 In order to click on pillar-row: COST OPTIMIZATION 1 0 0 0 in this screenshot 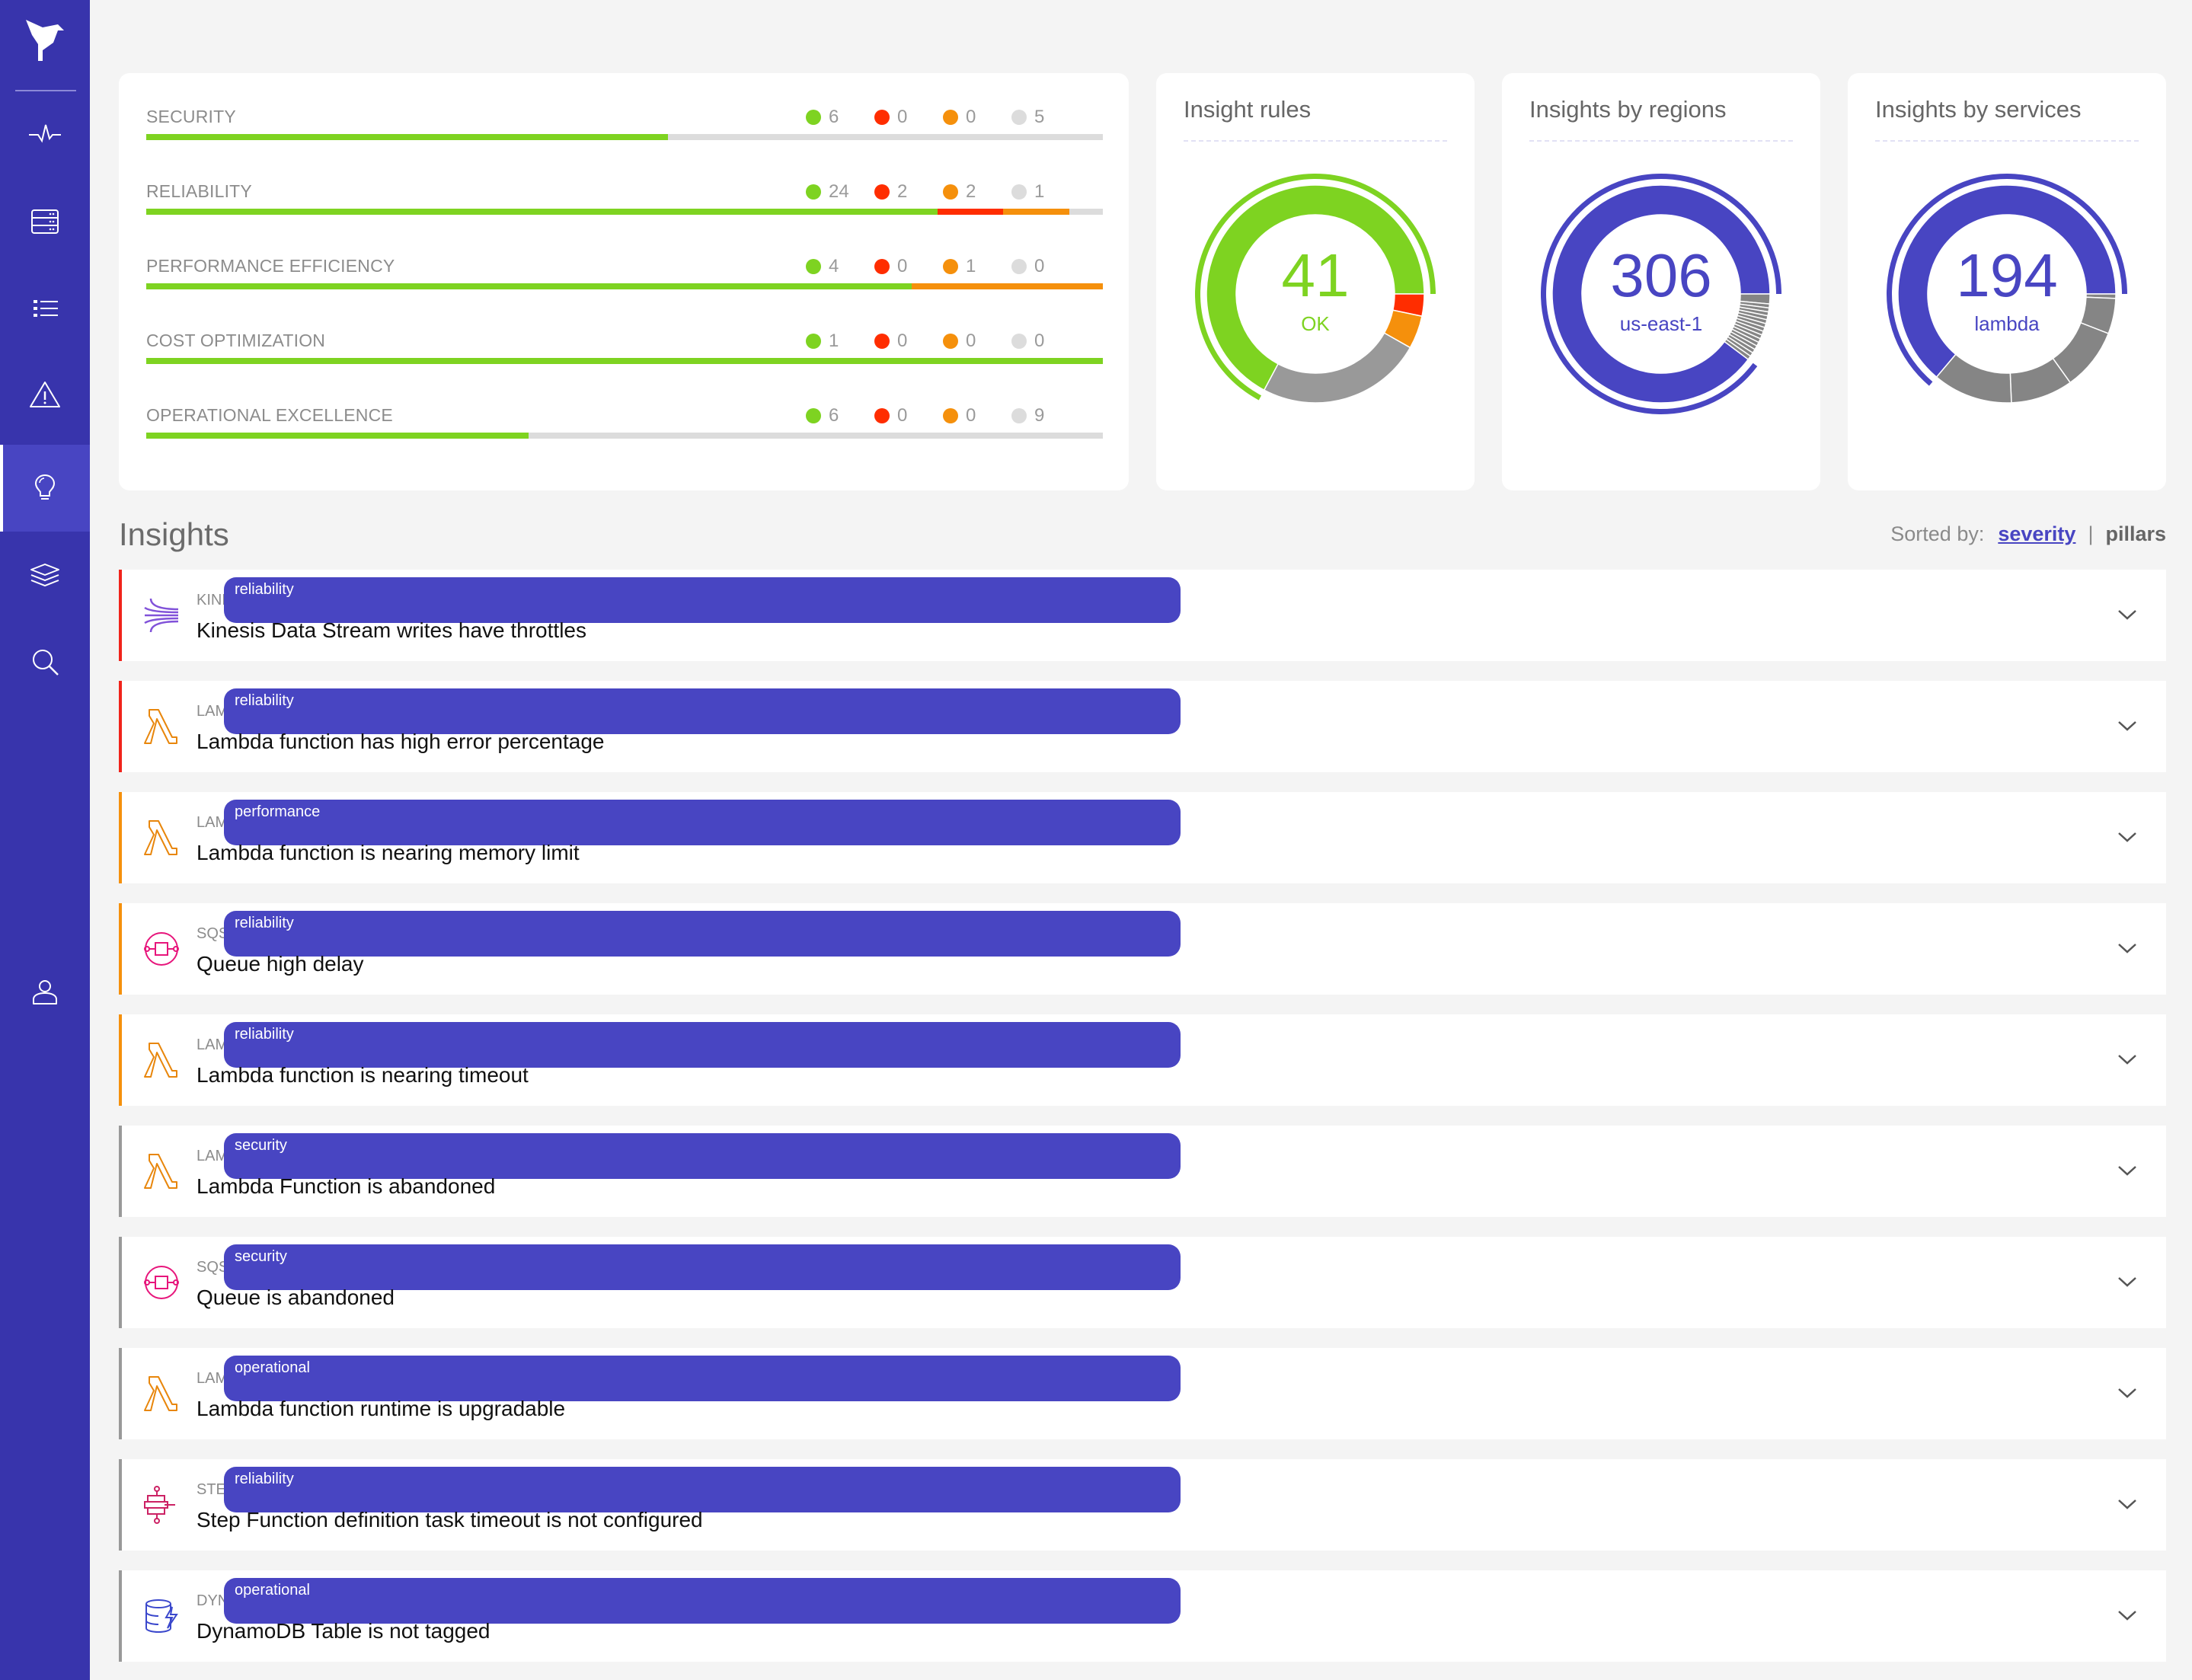, I will do `click(624, 353)`.